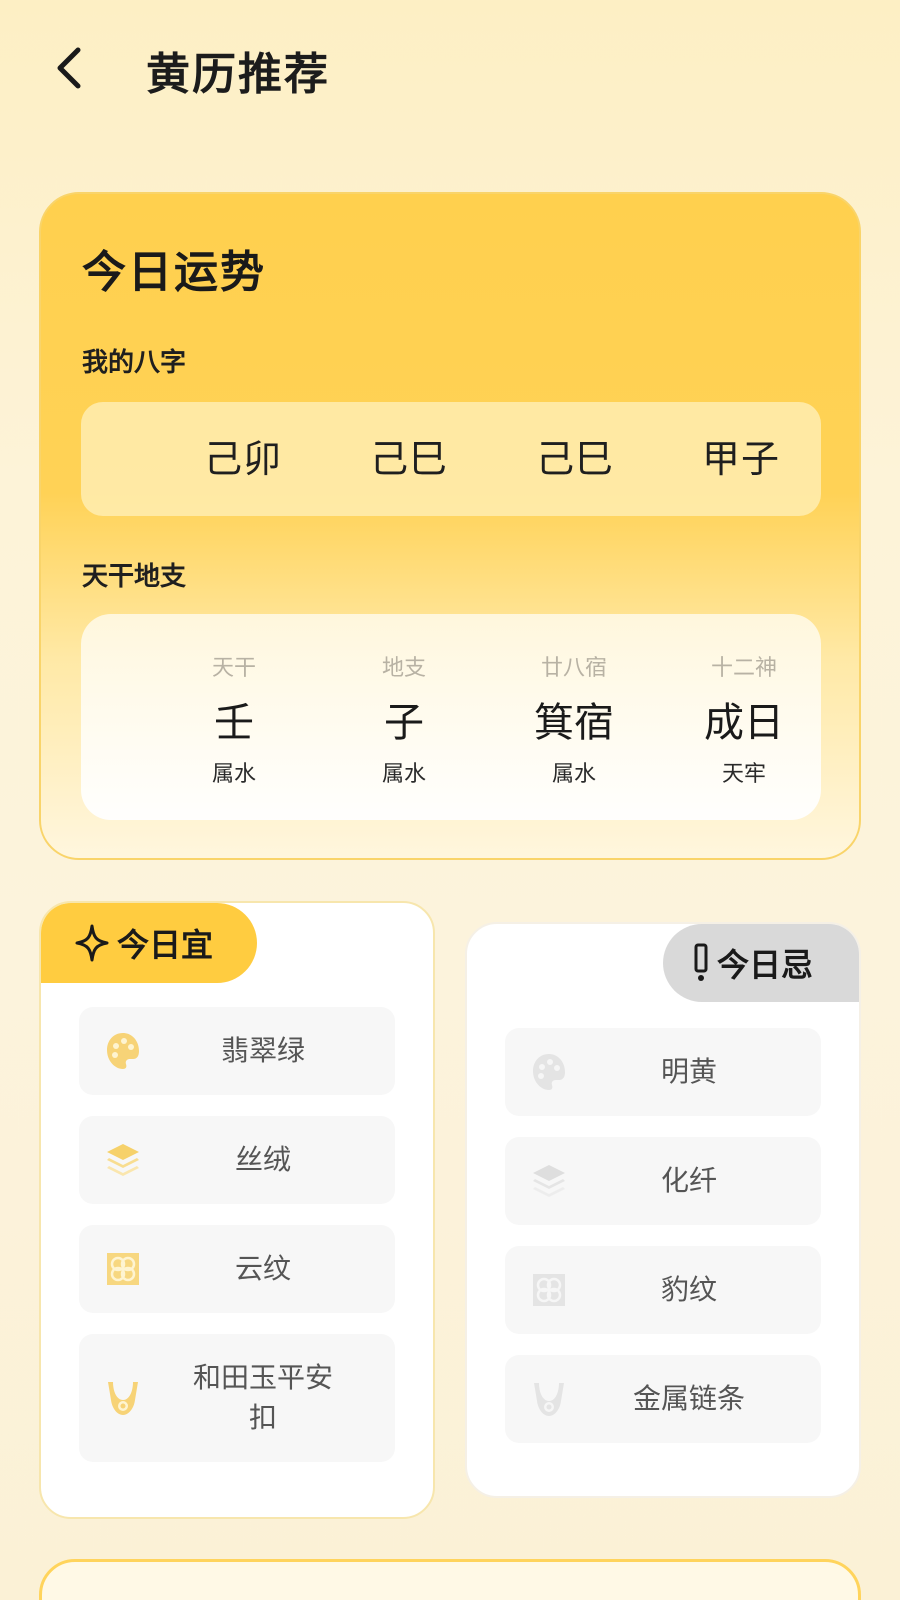 The height and width of the screenshot is (1600, 900). What do you see at coordinates (233, 668) in the screenshot?
I see `ganzhi-category: 天干` at bounding box center [233, 668].